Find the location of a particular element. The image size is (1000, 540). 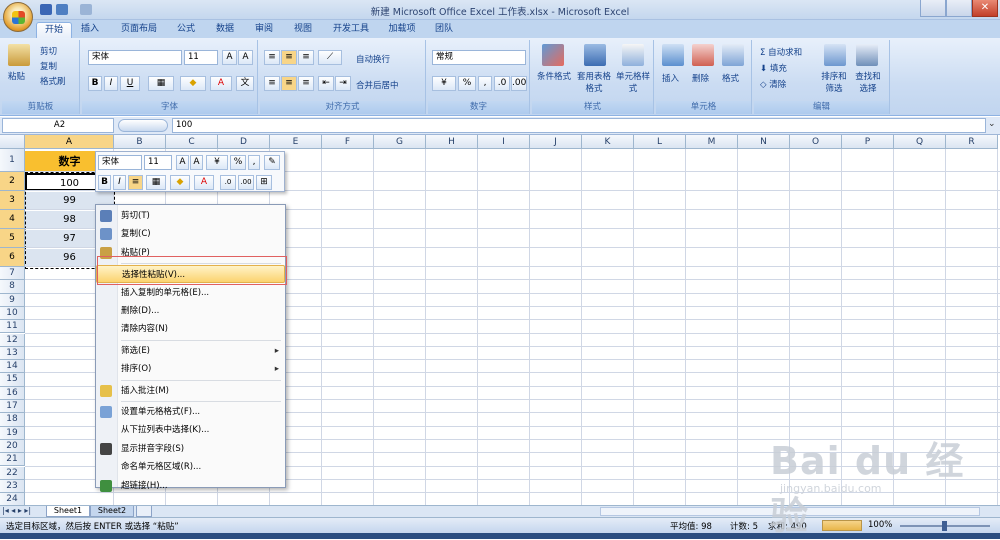

underline-button: U is located at coordinates (130, 83).